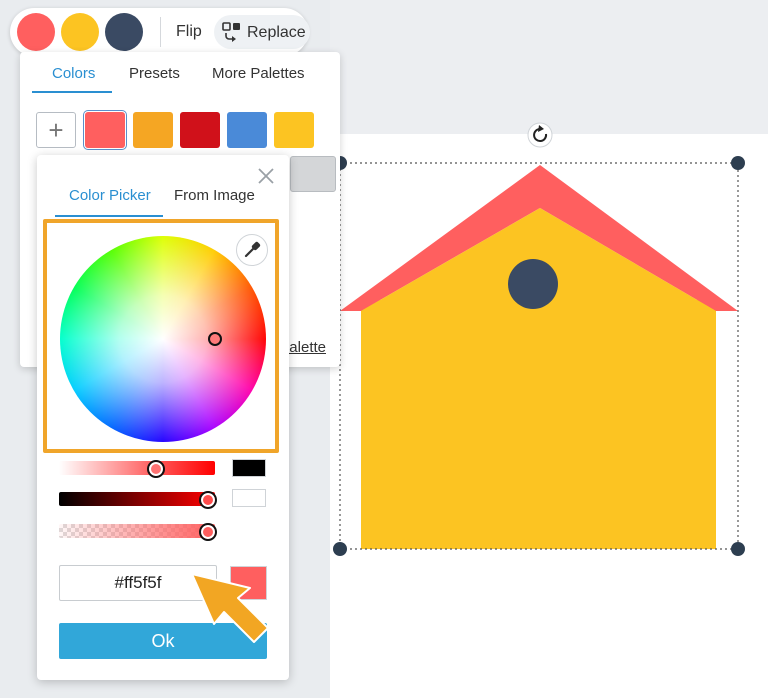  What do you see at coordinates (540, 135) in the screenshot?
I see `rotate-icon` at bounding box center [540, 135].